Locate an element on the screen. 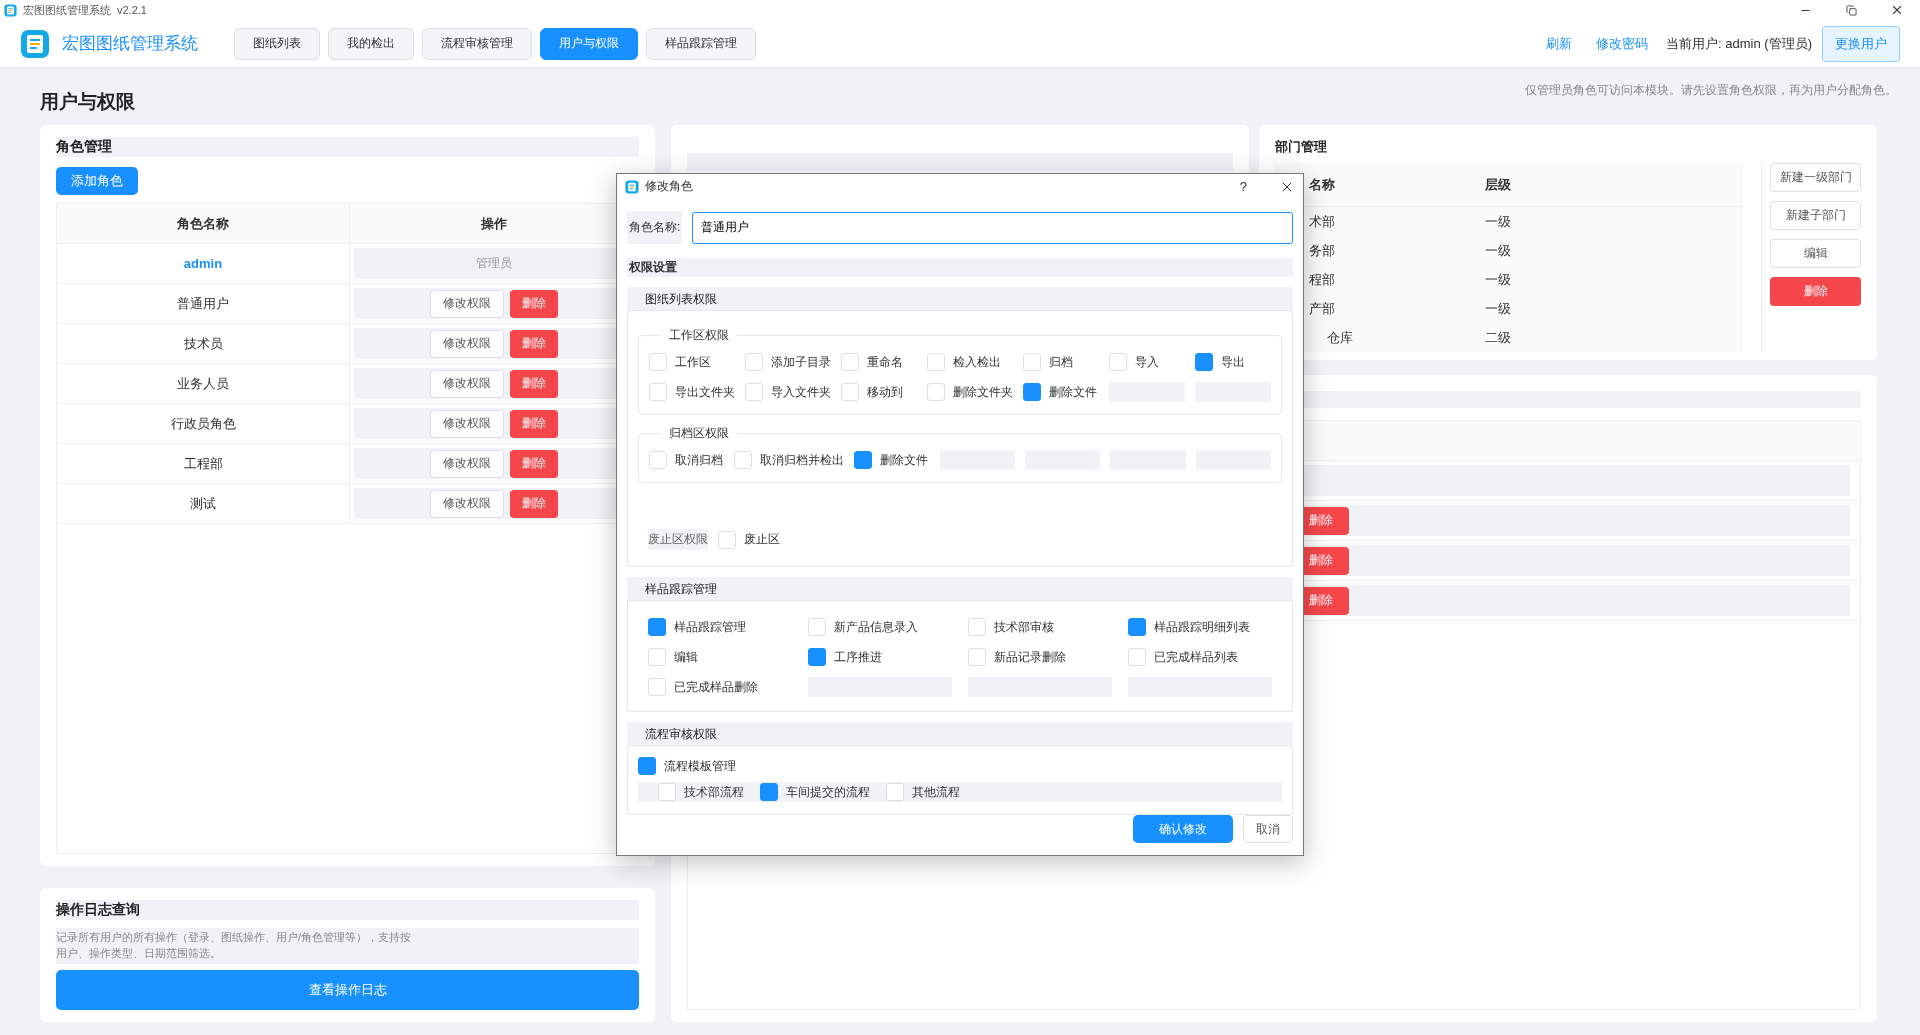  group-title: 图纸列表权限 is located at coordinates (681, 299).